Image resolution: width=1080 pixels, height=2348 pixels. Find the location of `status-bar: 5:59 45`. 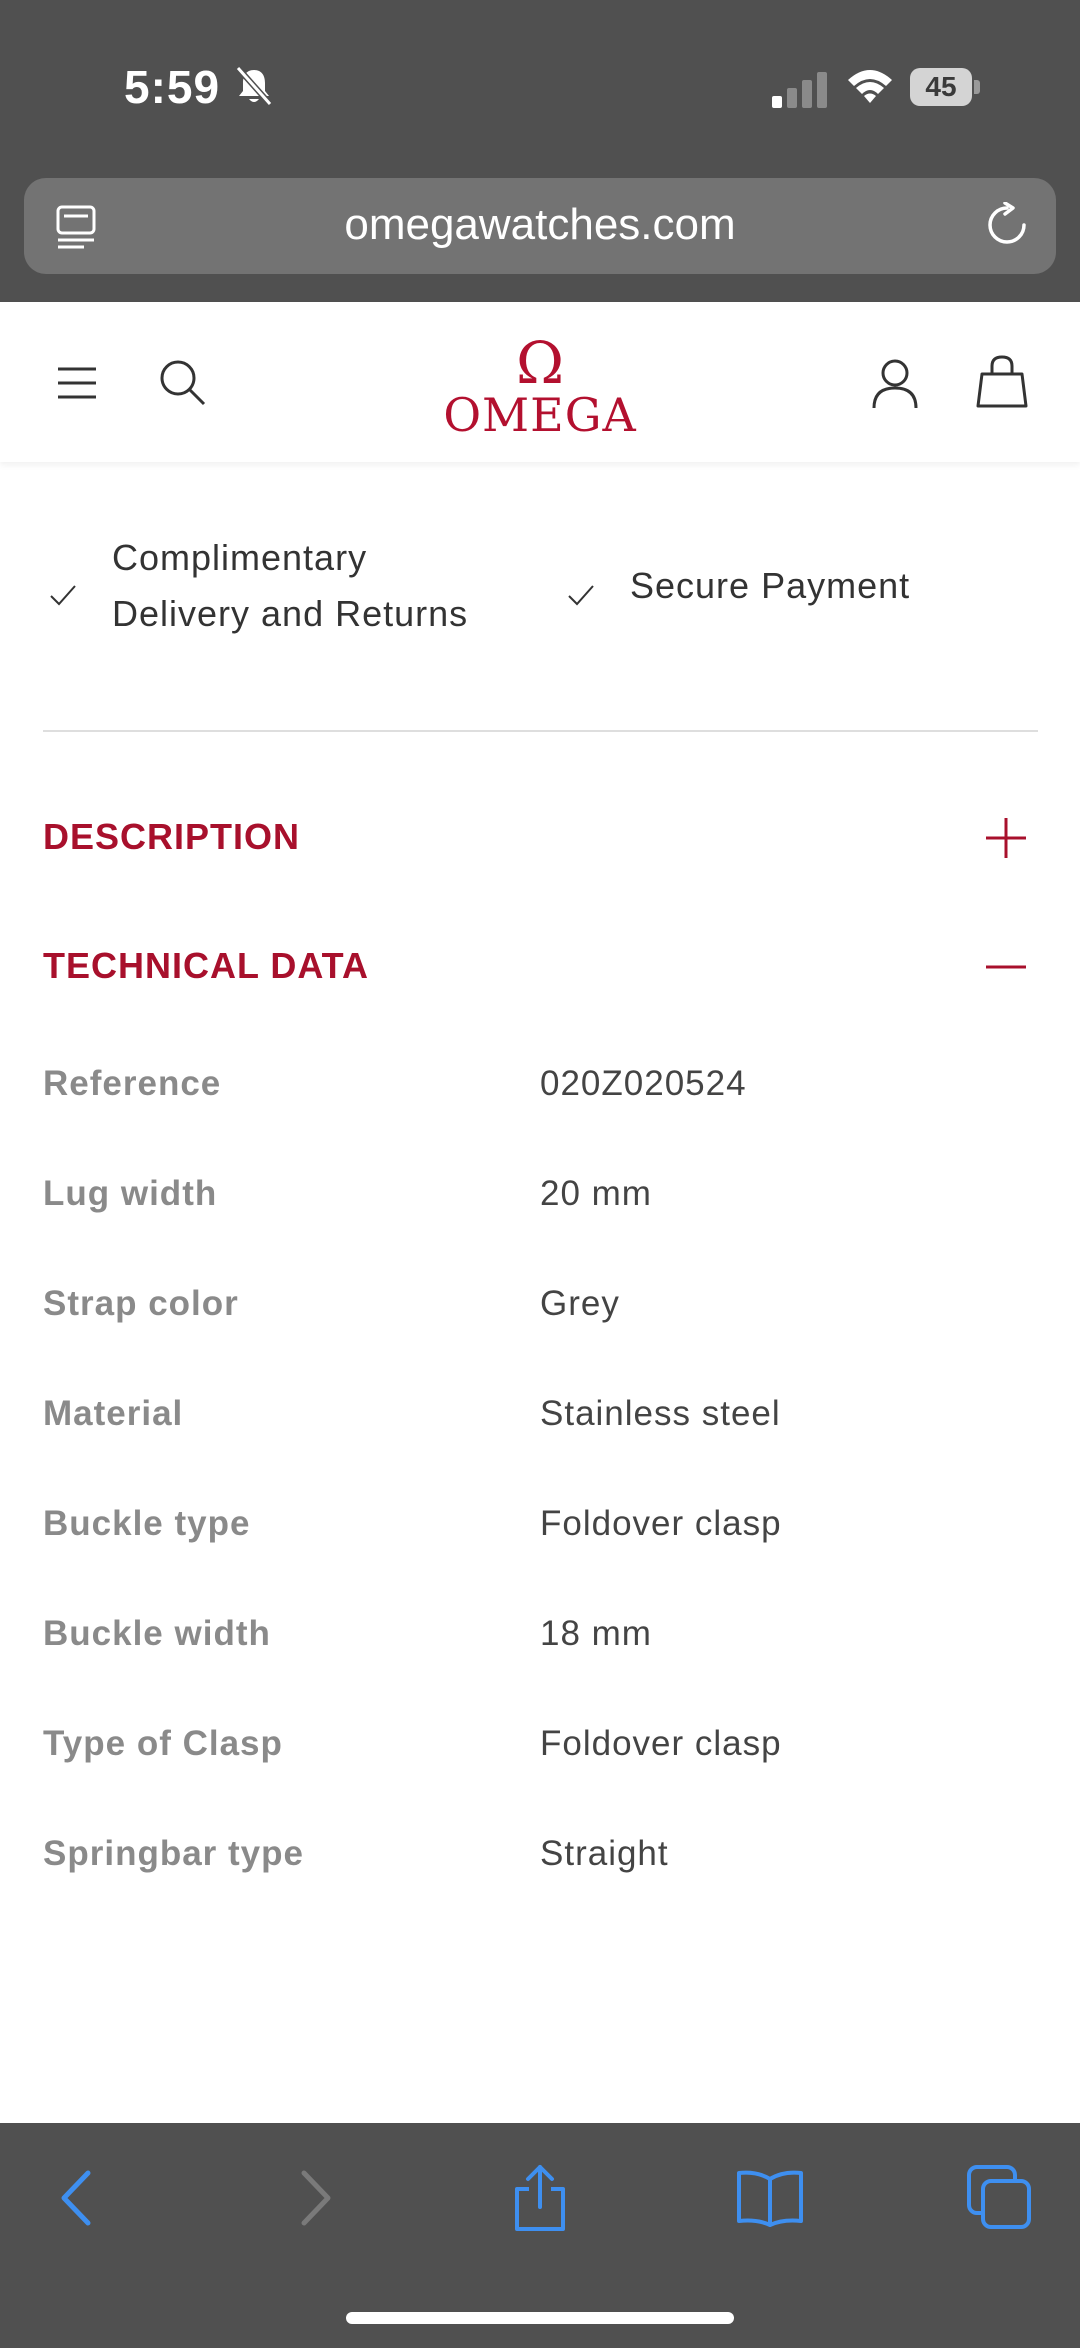

status-bar: 5:59 45 is located at coordinates (540, 85).